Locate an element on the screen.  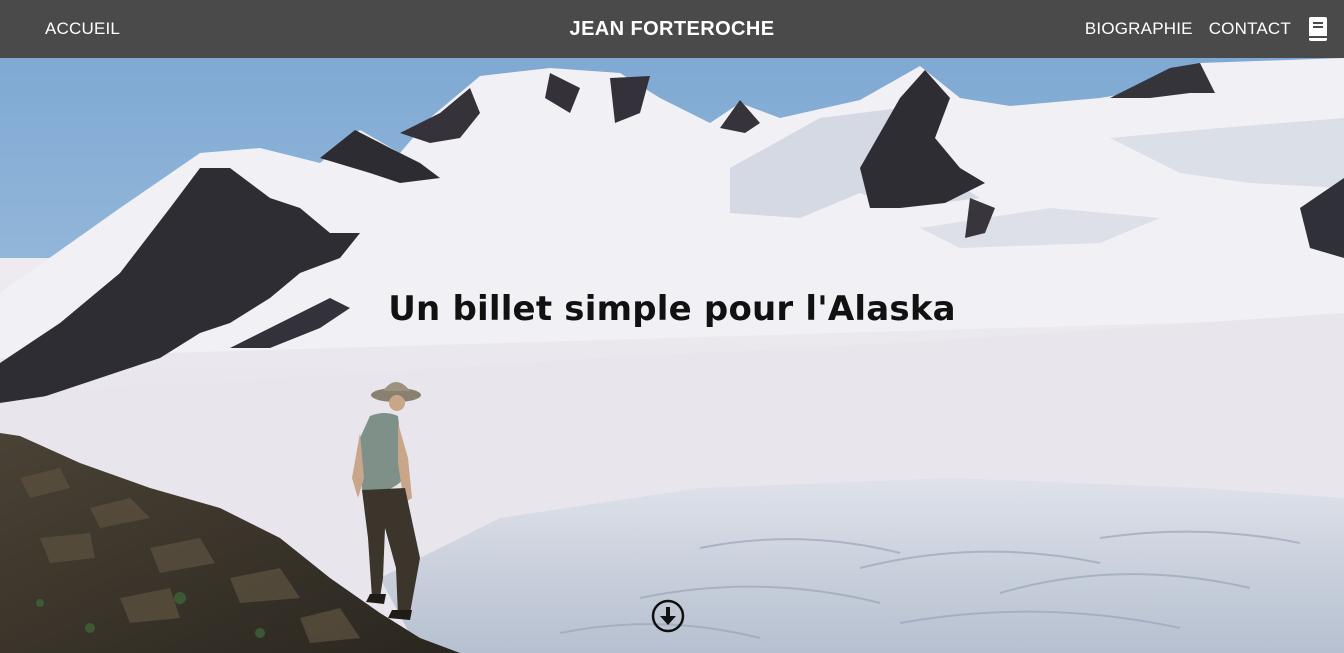
nav-home-link: ACCUEIL is located at coordinates (82, 29).